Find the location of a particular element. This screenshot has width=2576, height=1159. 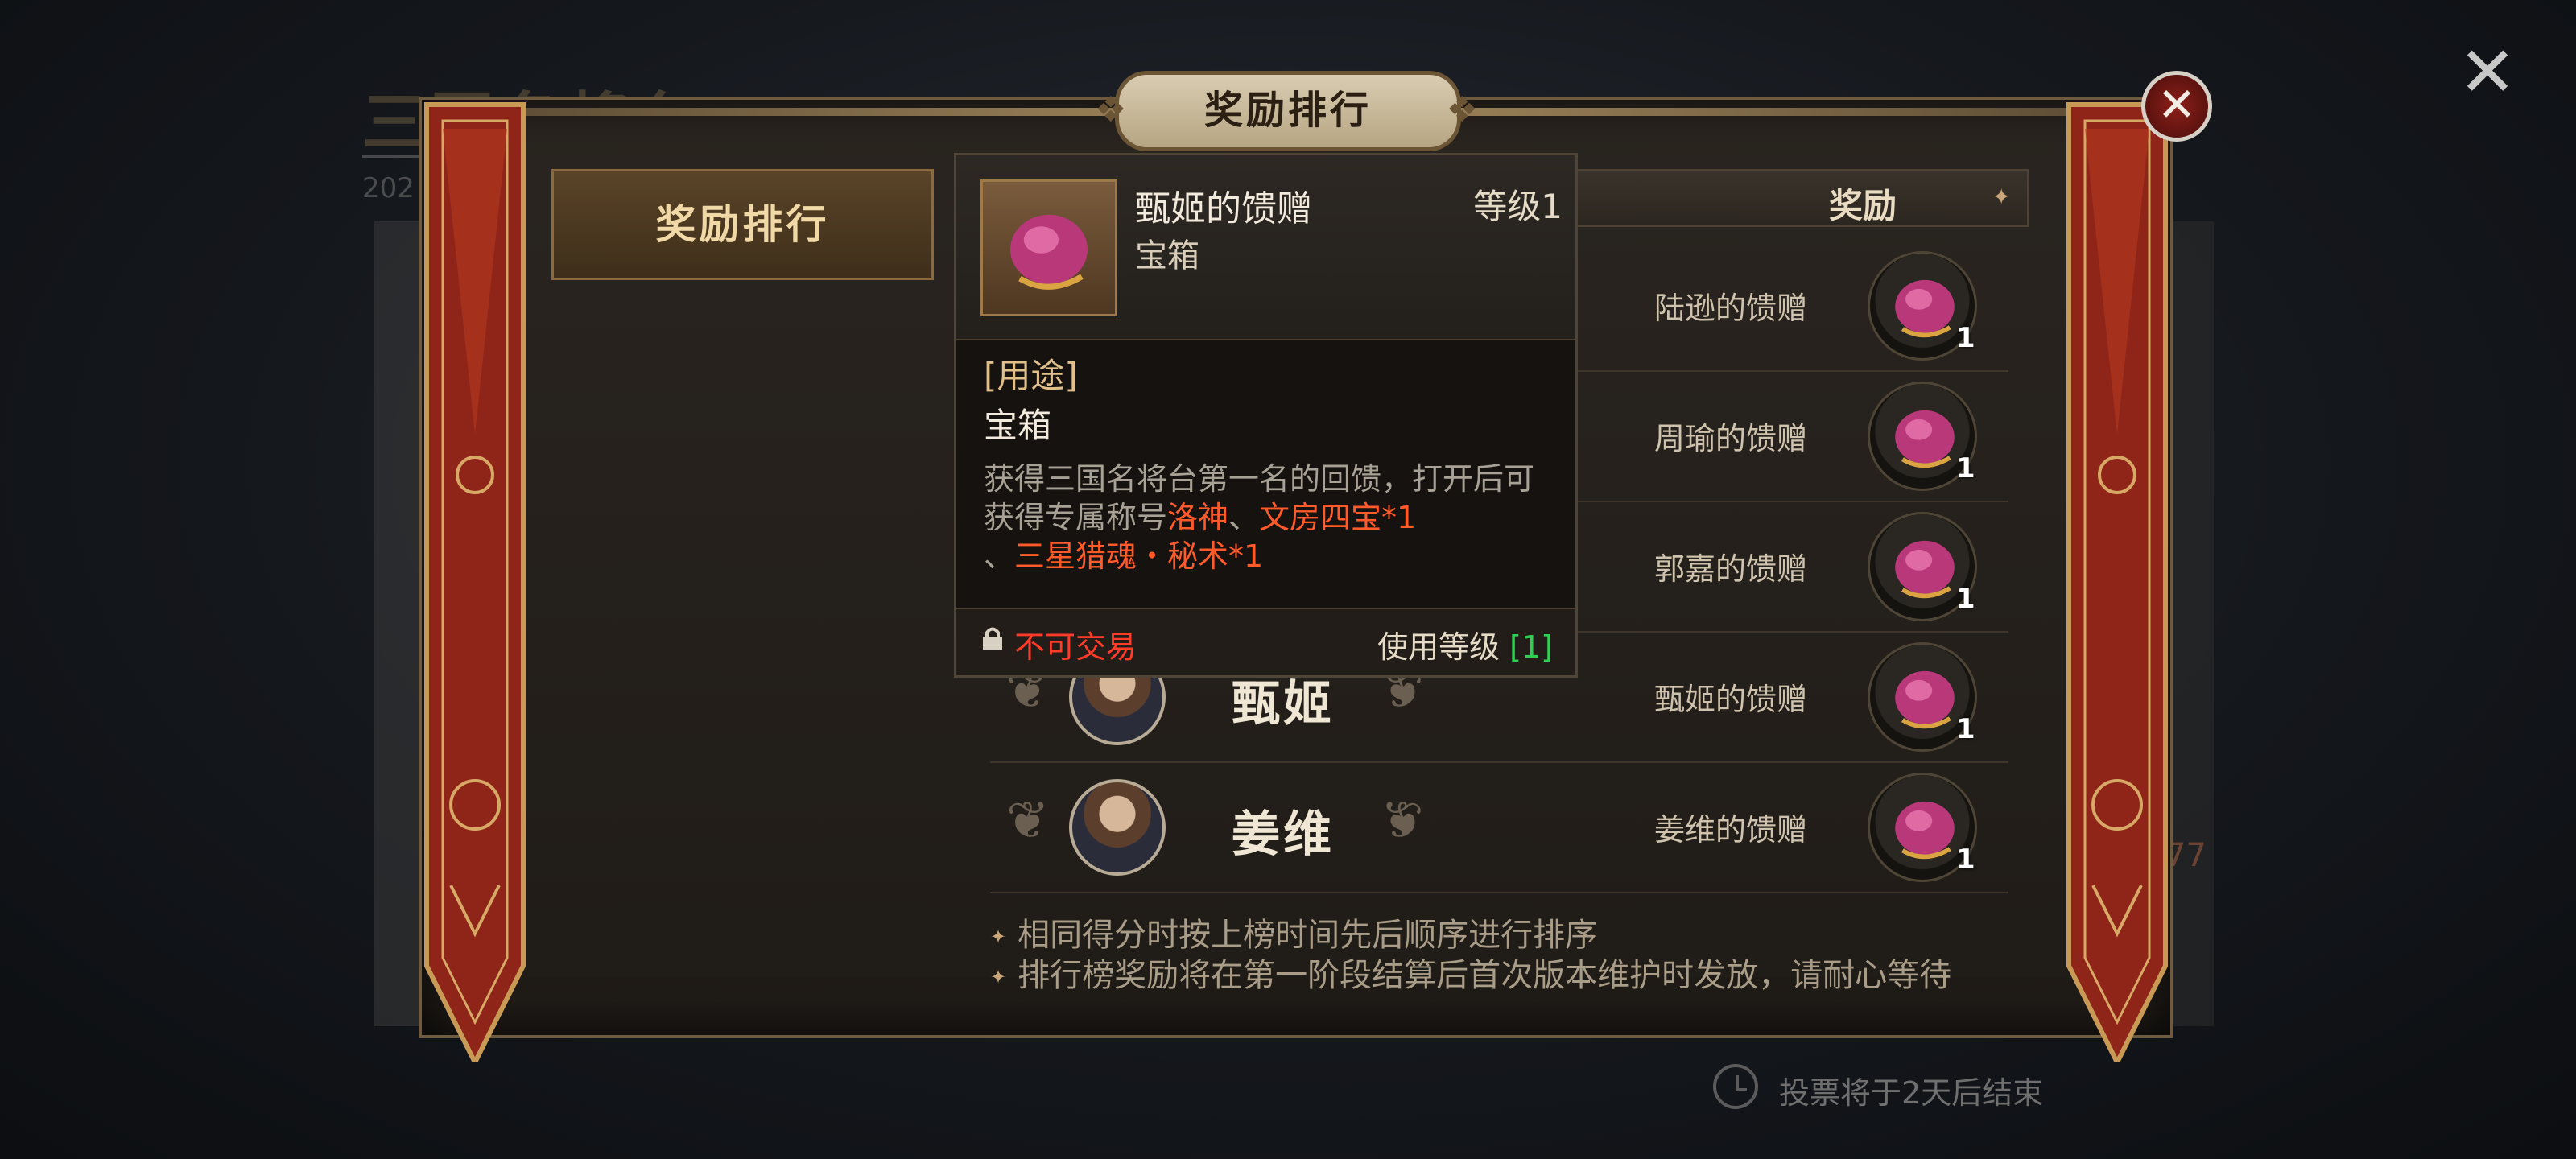

use-level-label: 使用等级 is located at coordinates (1439, 647).